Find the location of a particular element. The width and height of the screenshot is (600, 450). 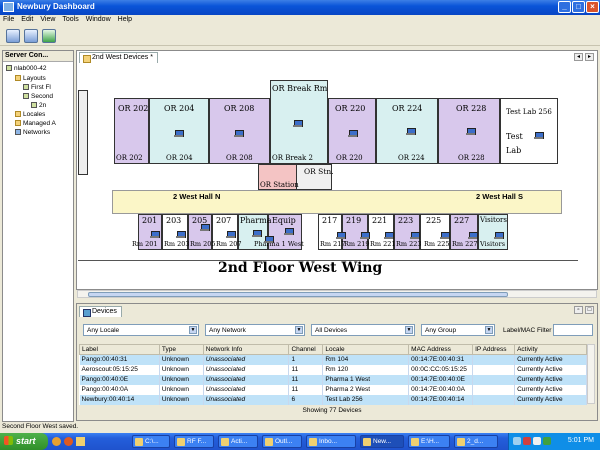

panel-maximize-button: □ is located at coordinates (589, 310).